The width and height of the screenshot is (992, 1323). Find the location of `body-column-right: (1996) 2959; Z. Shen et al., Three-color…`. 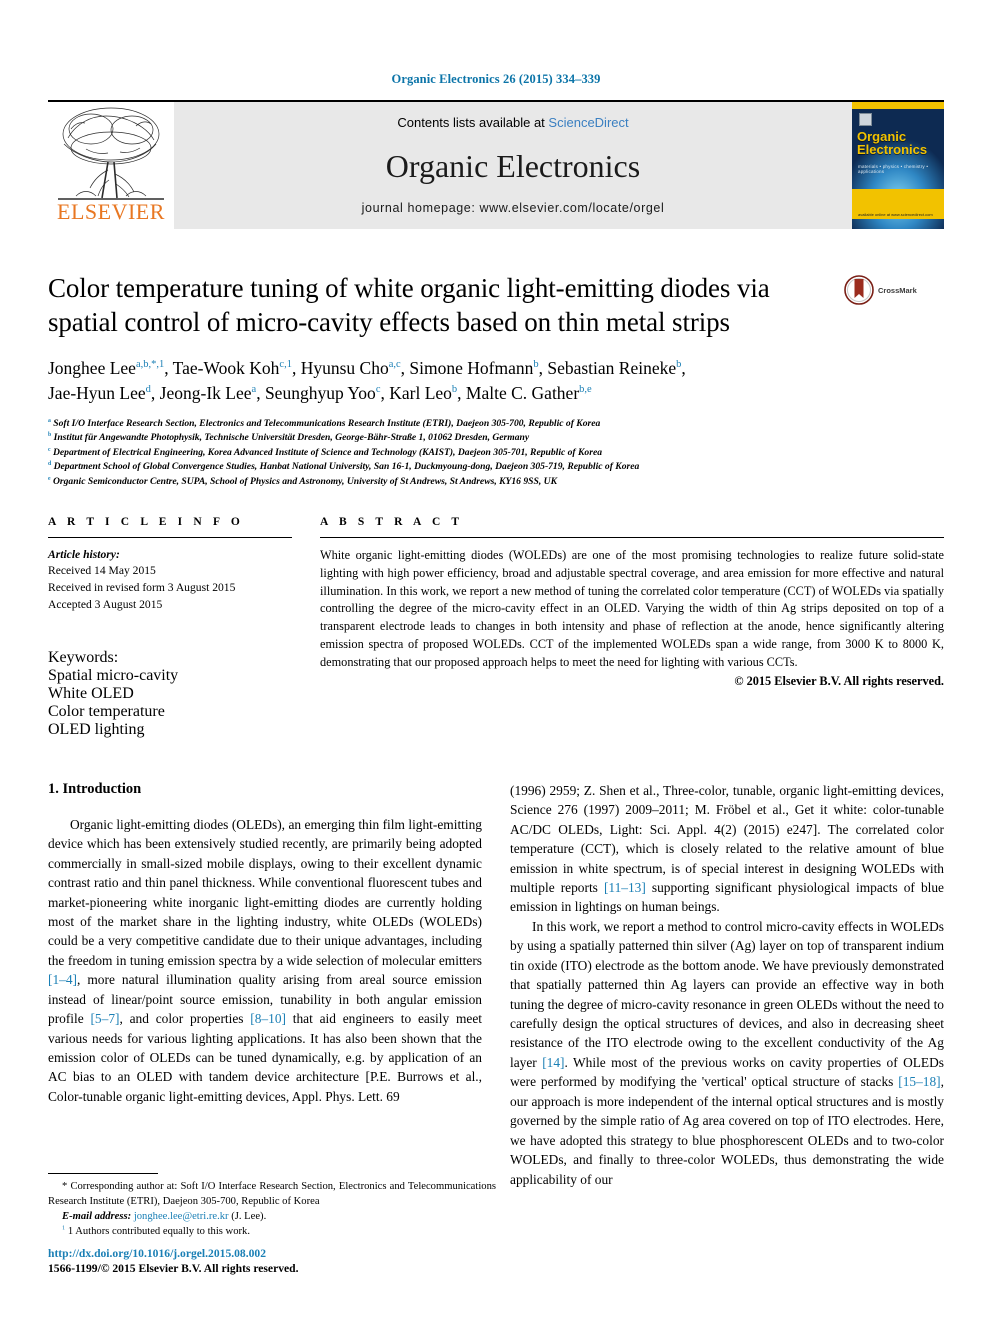

body-column-right: (1996) 2959; Z. Shen et al., Three-color… is located at coordinates (727, 985).